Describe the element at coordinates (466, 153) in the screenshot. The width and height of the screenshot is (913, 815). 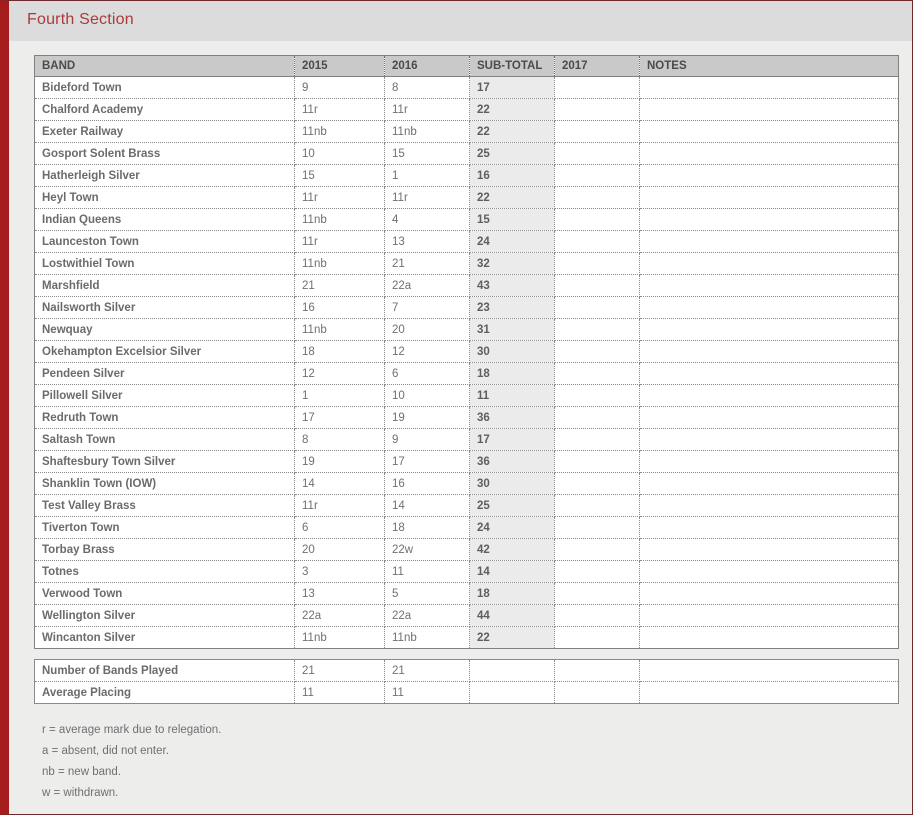
I see `table-row: Gosport Solent Brass 10 15 25` at that location.